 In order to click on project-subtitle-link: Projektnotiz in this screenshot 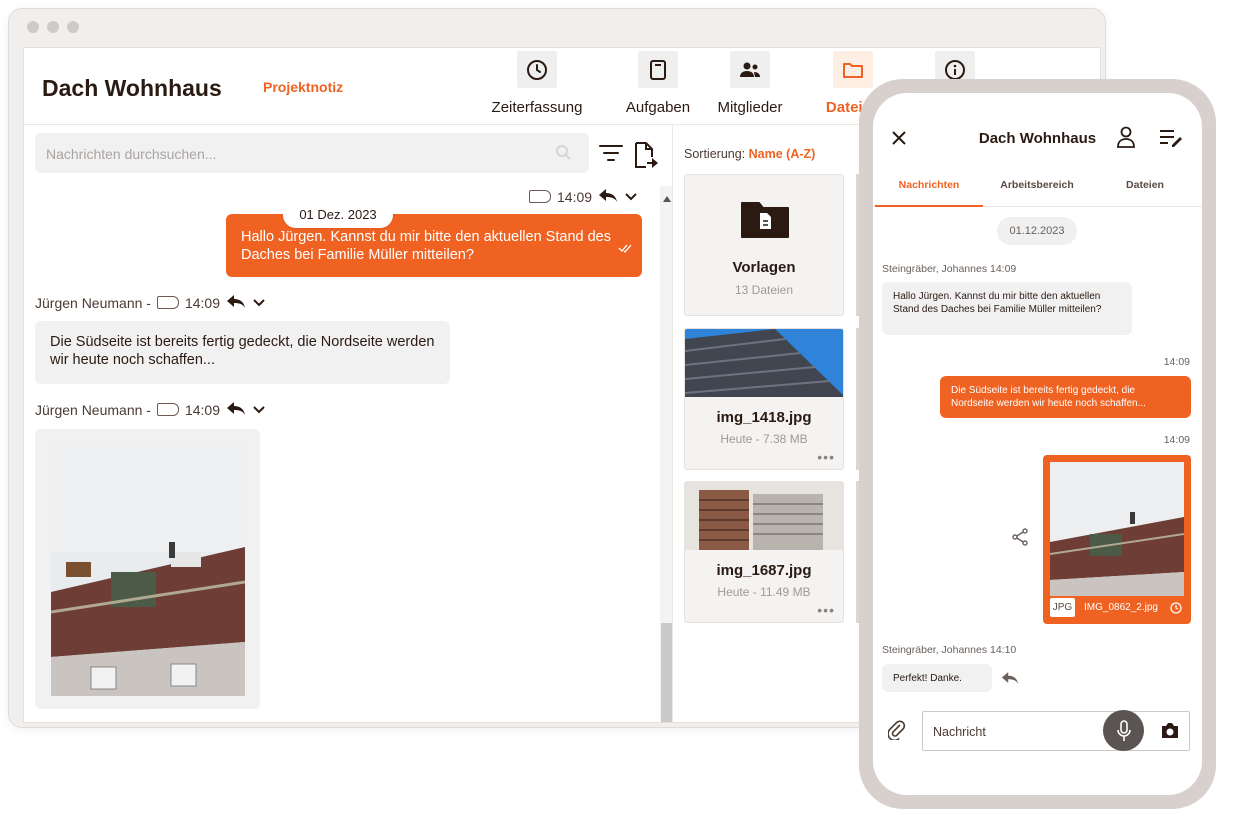, I will do `click(303, 87)`.